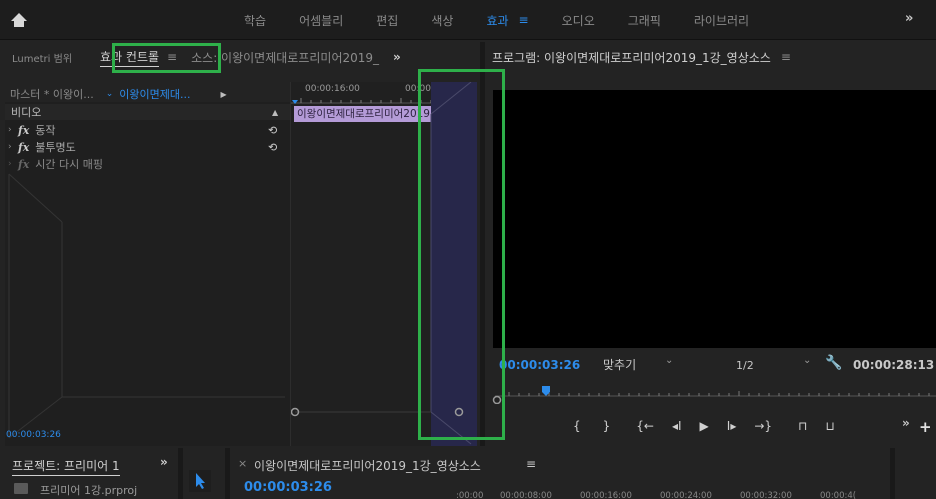  What do you see at coordinates (166, 58) in the screenshot?
I see `highlight-effect-controls-tab` at bounding box center [166, 58].